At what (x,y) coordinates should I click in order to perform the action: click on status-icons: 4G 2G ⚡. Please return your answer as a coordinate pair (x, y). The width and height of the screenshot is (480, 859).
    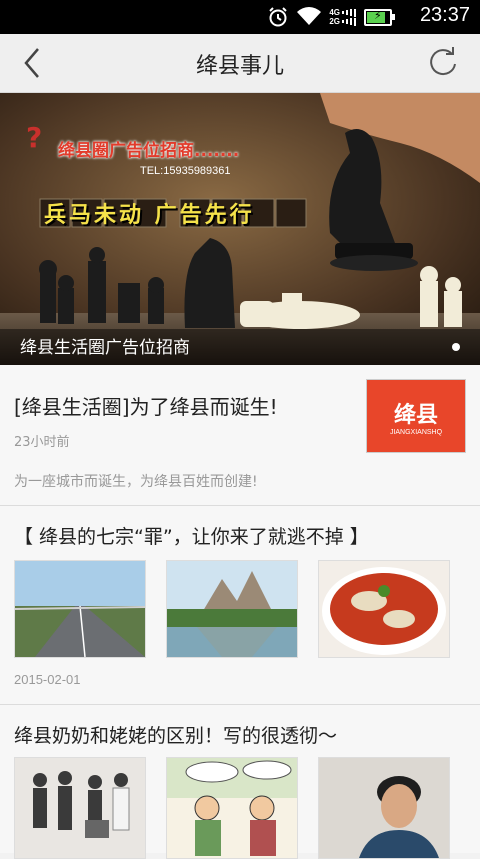
    Looking at the image, I should click on (331, 17).